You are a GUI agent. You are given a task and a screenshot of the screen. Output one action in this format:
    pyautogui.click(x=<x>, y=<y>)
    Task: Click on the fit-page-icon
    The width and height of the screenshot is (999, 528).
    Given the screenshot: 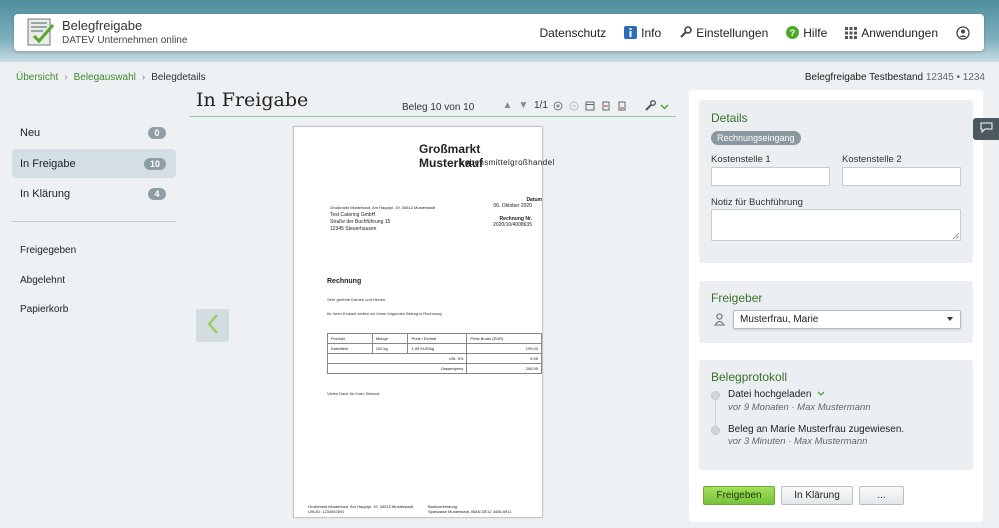 What is the action you would take?
    pyautogui.click(x=590, y=105)
    